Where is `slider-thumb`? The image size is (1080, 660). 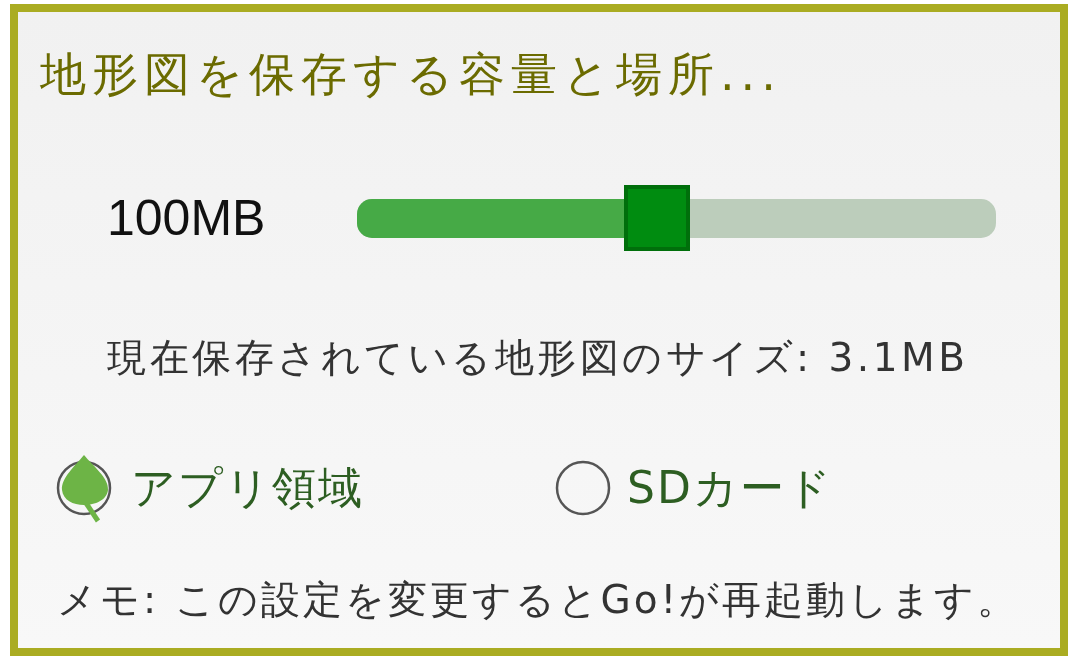
slider-thumb is located at coordinates (657, 218).